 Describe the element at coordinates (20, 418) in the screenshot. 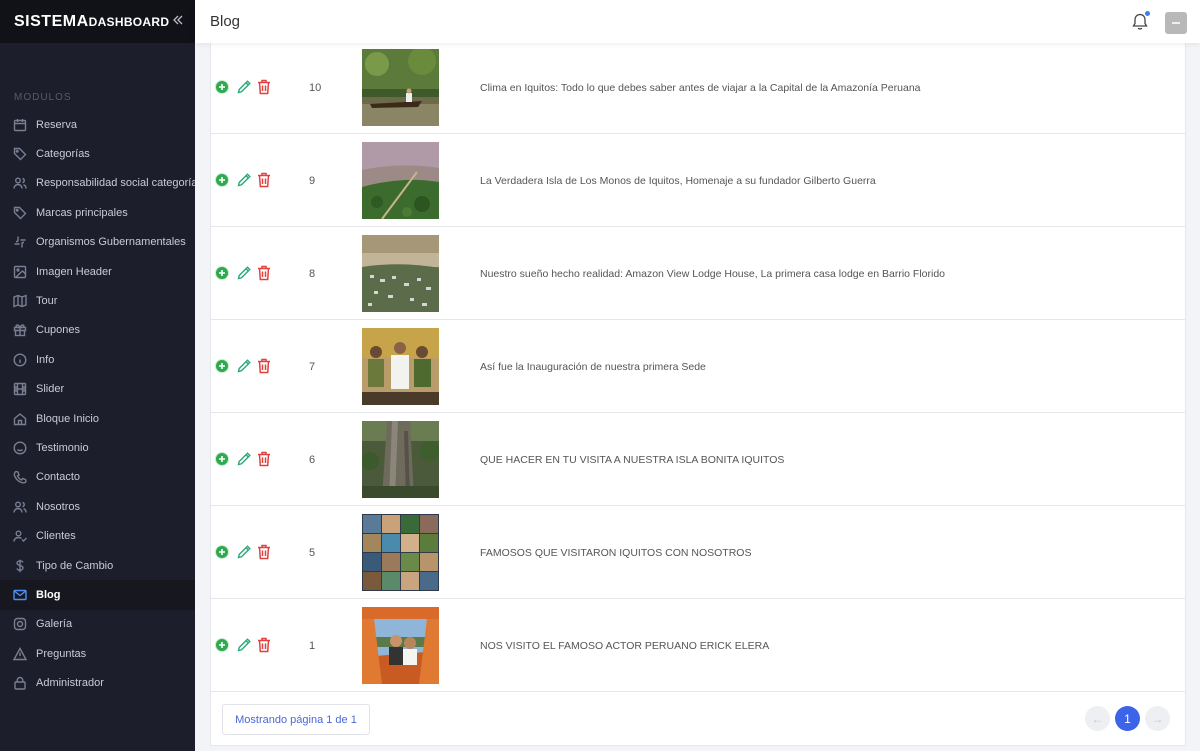

I see `home-icon` at that location.